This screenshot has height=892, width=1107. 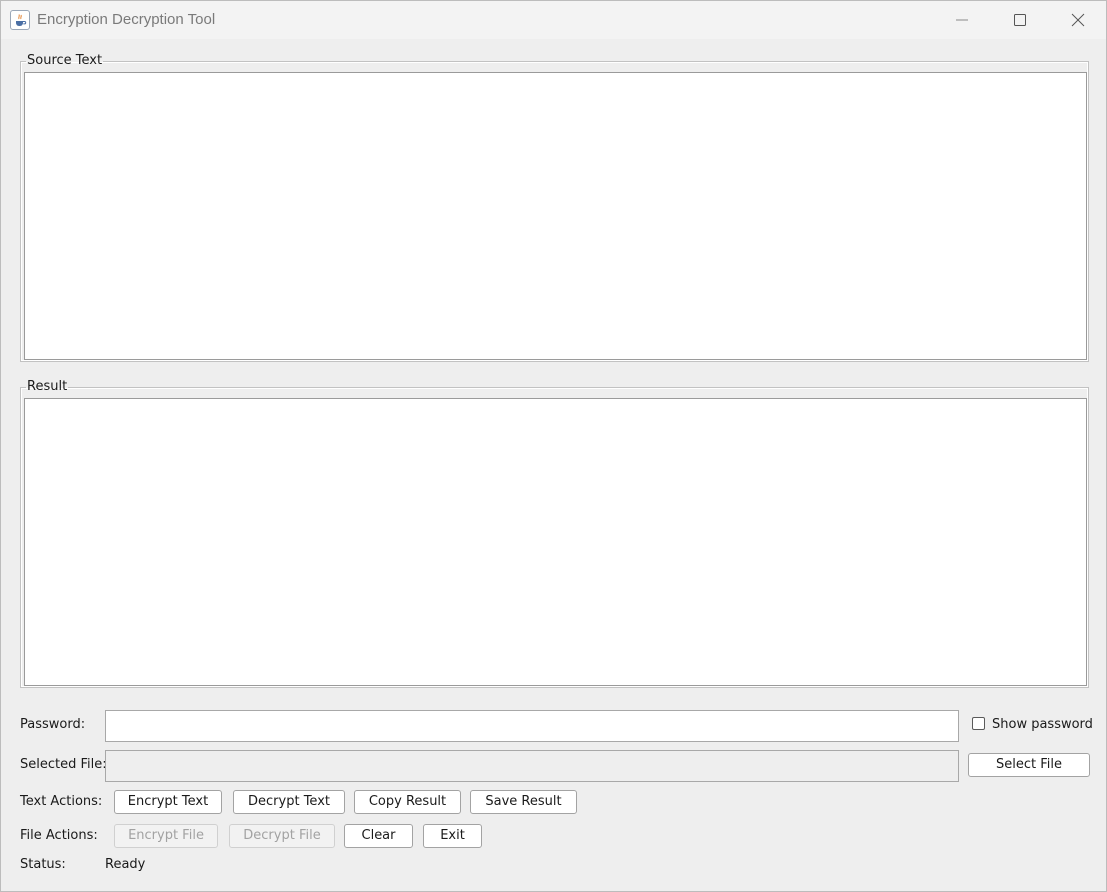 What do you see at coordinates (53, 724) in the screenshot?
I see `password-label: Password:` at bounding box center [53, 724].